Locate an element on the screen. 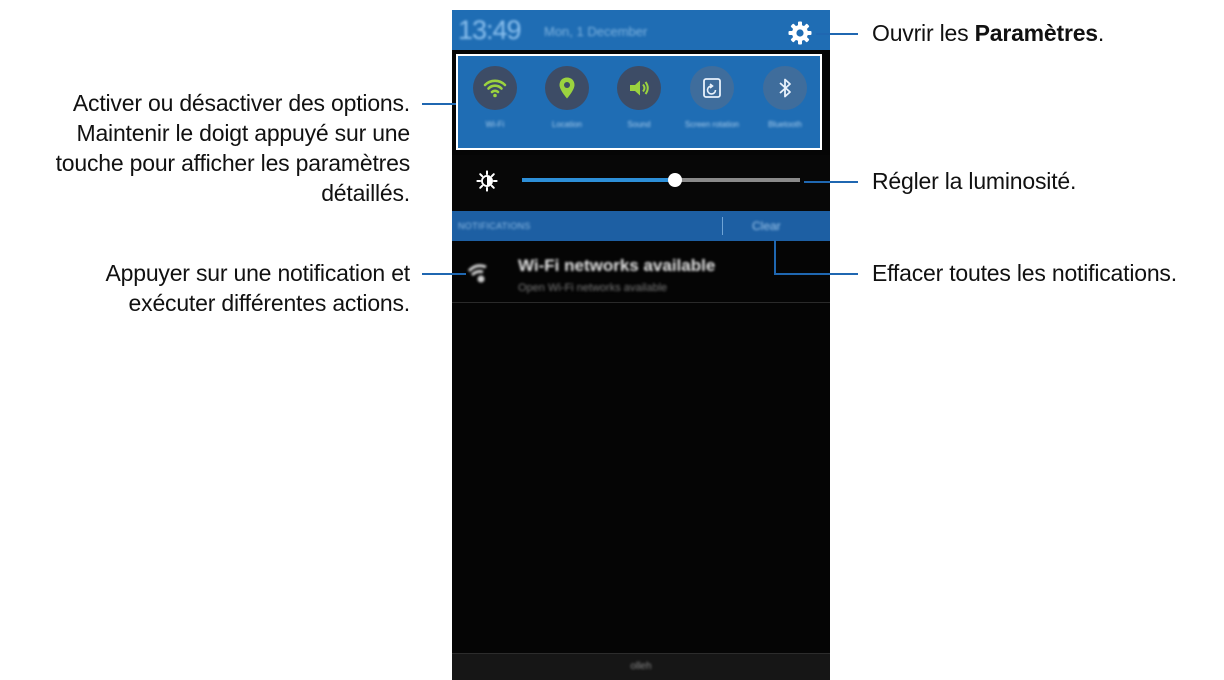  sound-toggle-label: Sound is located at coordinates (639, 124).